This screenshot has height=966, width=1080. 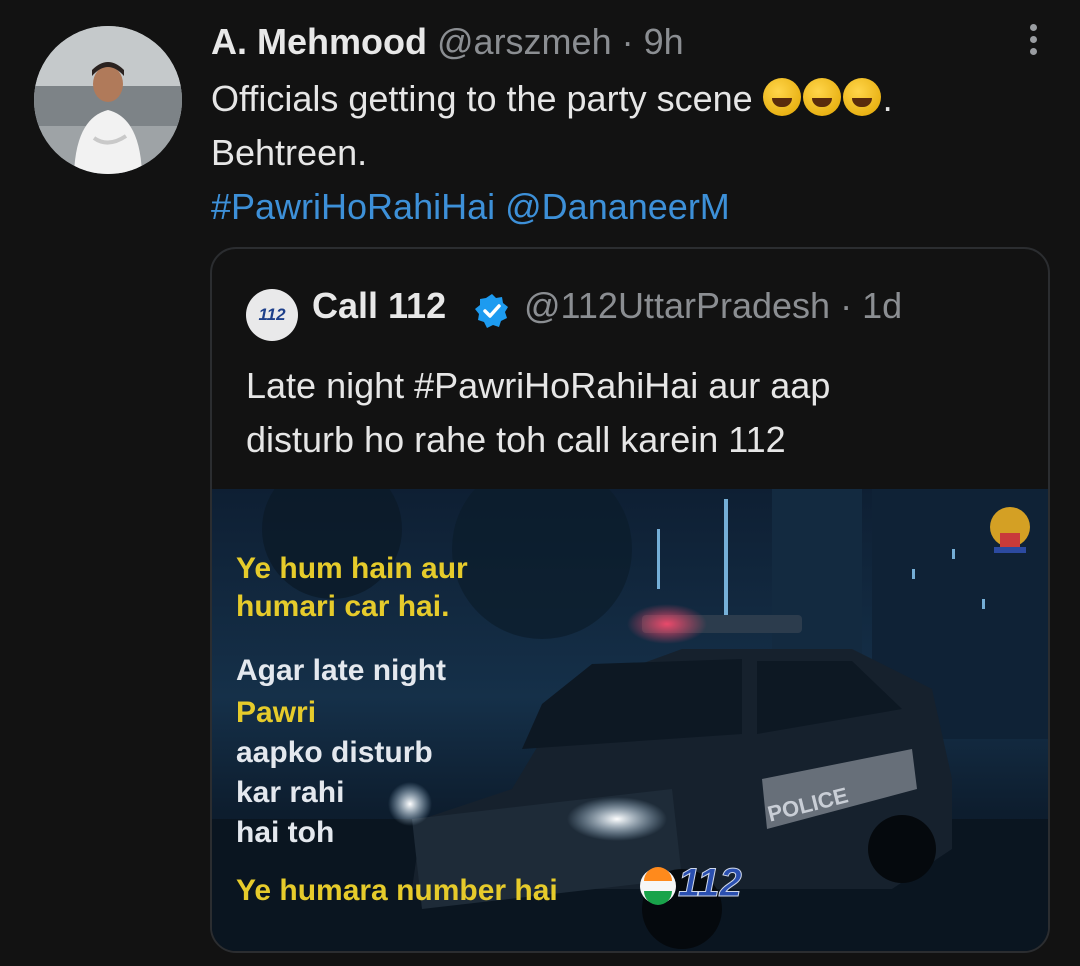 I want to click on poster-line2: humari car hai., so click(x=343, y=606).